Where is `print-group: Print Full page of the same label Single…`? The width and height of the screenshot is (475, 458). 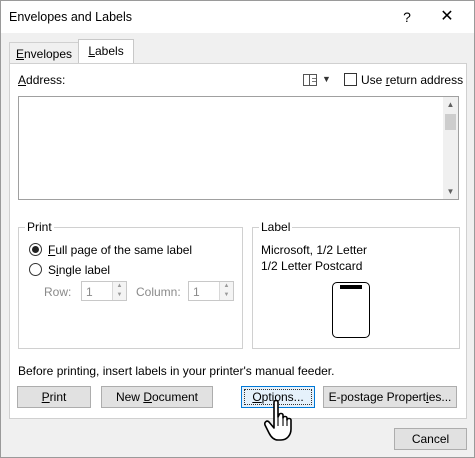
print-group: Print Full page of the same label Single… is located at coordinates (130, 284).